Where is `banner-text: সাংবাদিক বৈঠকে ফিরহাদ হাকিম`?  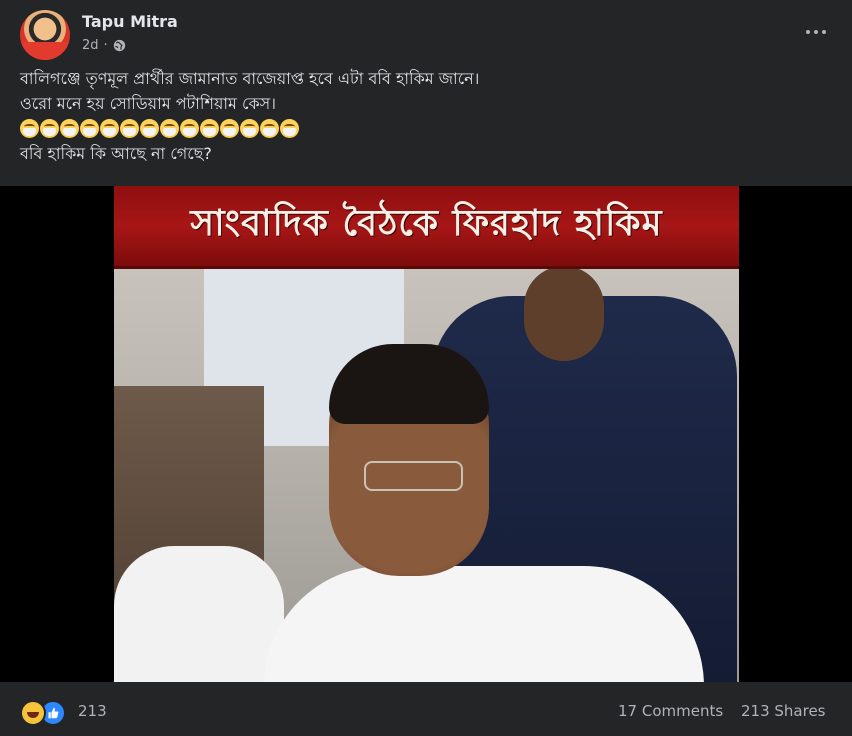
banner-text: সাংবাদিক বৈঠকে ফিরহাদ হাকিম is located at coordinates (426, 223).